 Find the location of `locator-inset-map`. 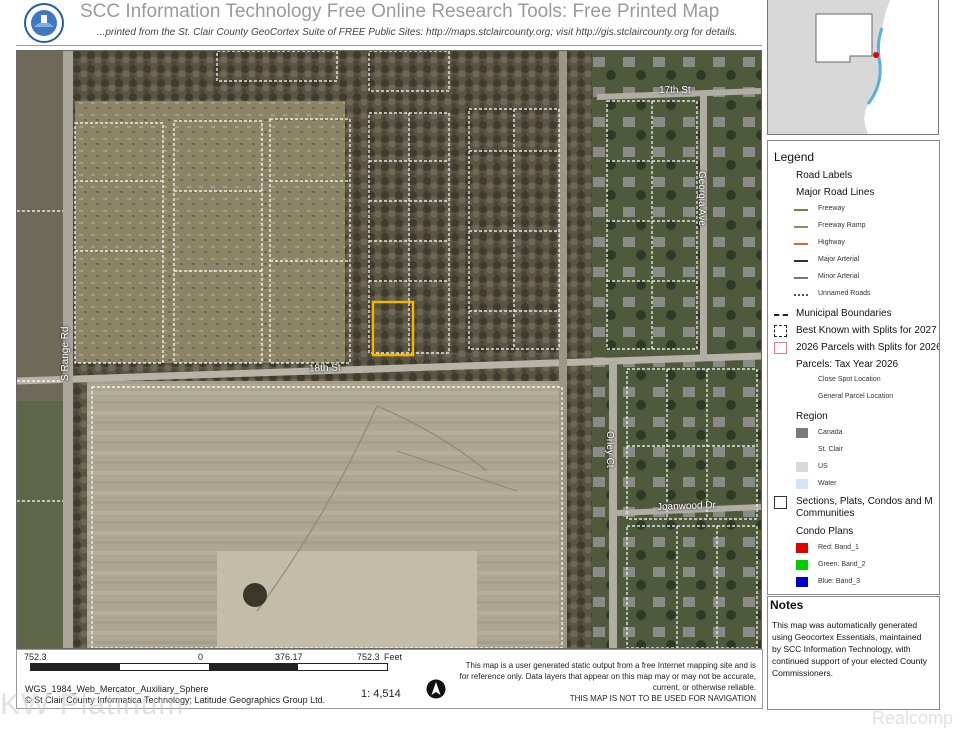

locator-inset-map is located at coordinates (853, 67).